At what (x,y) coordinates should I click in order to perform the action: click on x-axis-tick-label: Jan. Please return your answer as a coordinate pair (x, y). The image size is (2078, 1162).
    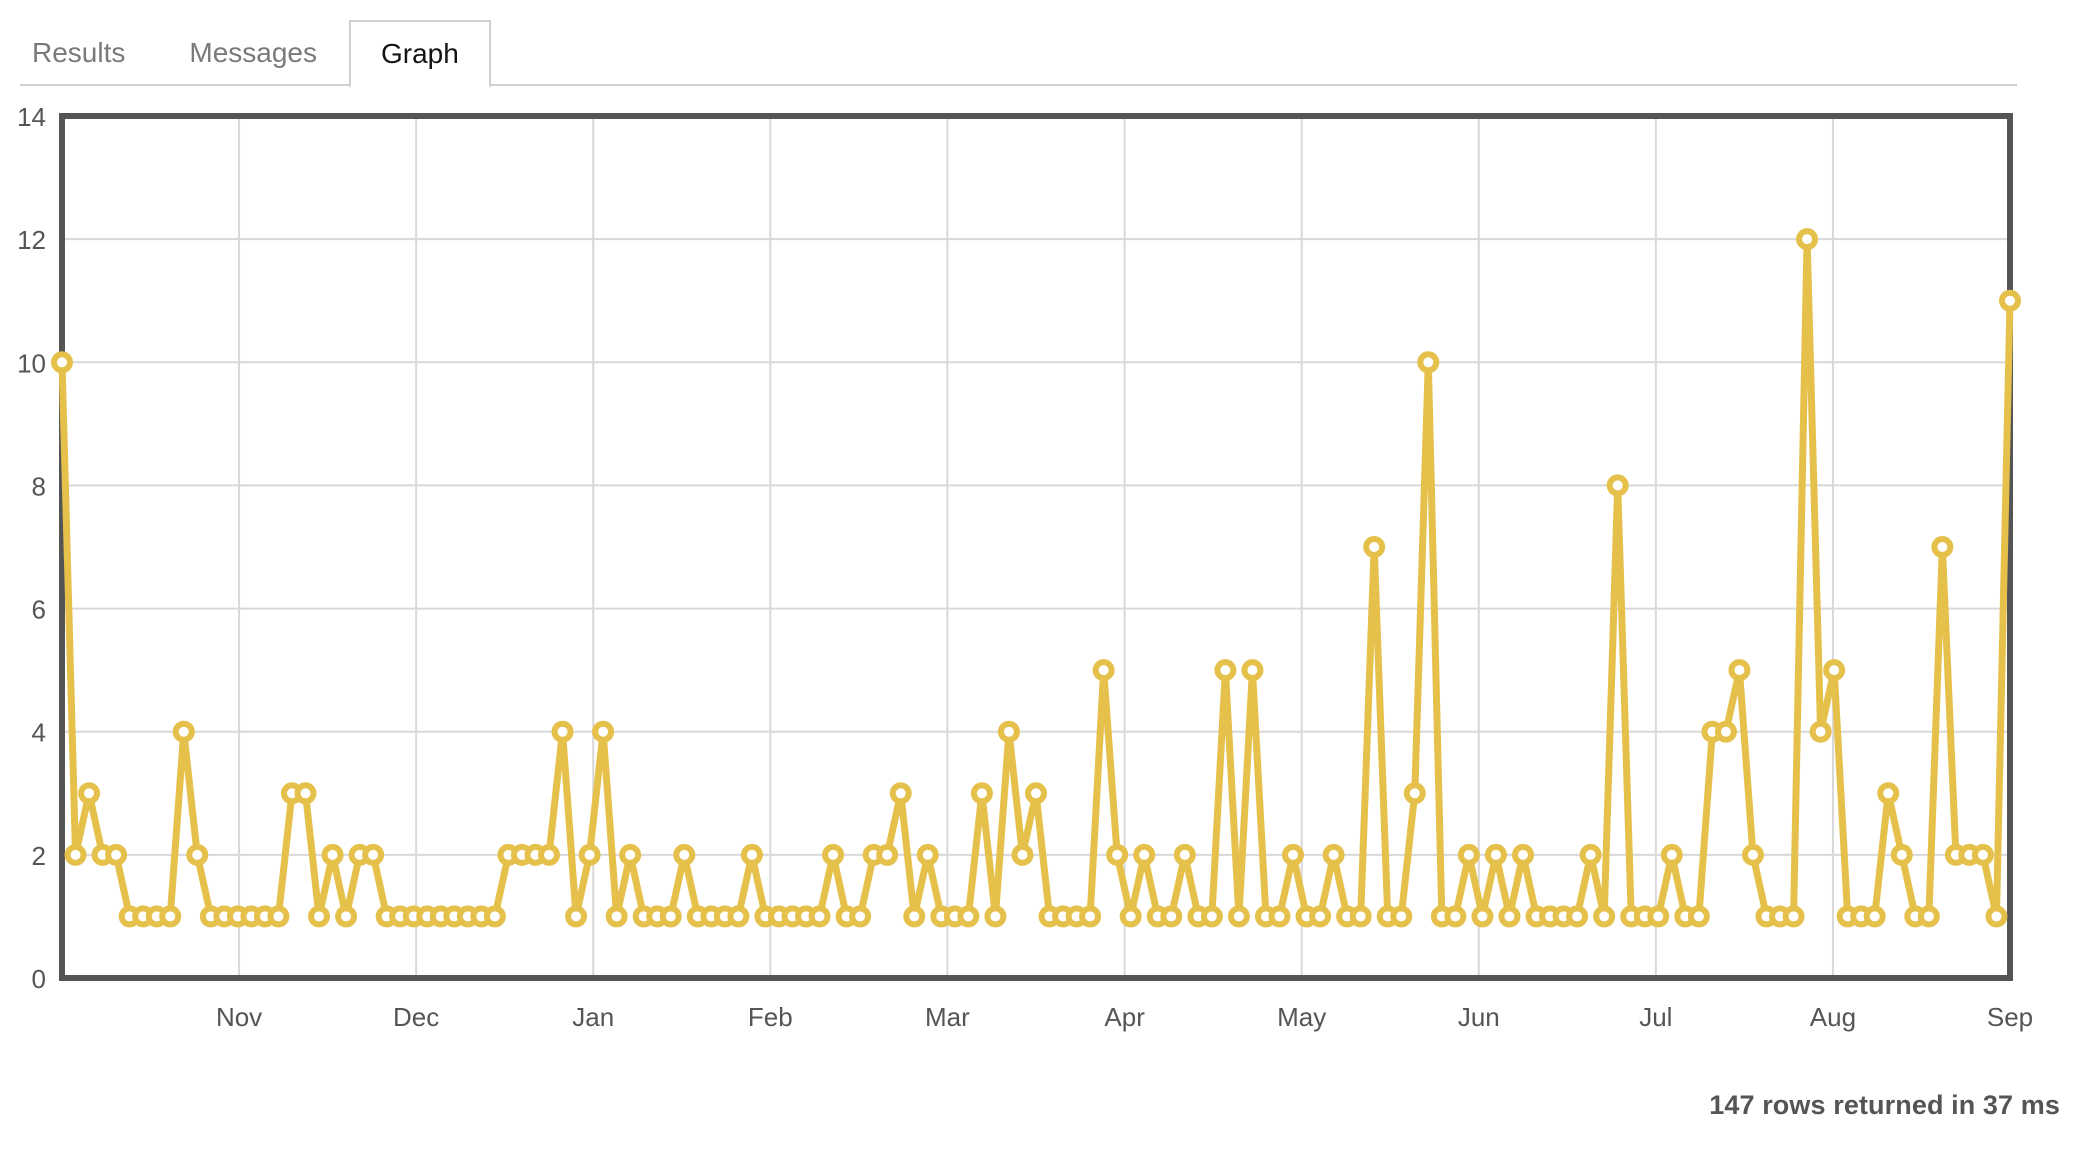
    Looking at the image, I should click on (593, 1017).